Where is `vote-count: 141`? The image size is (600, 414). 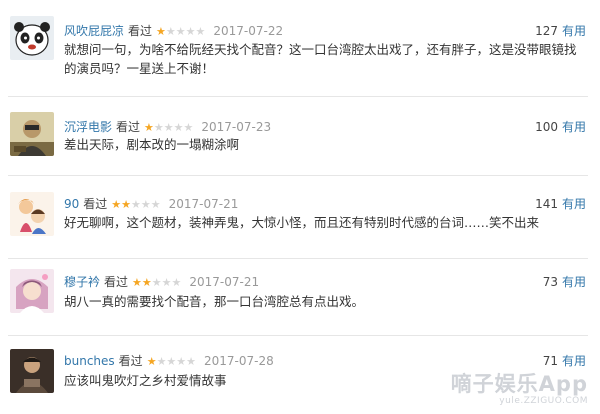 vote-count: 141 is located at coordinates (546, 204).